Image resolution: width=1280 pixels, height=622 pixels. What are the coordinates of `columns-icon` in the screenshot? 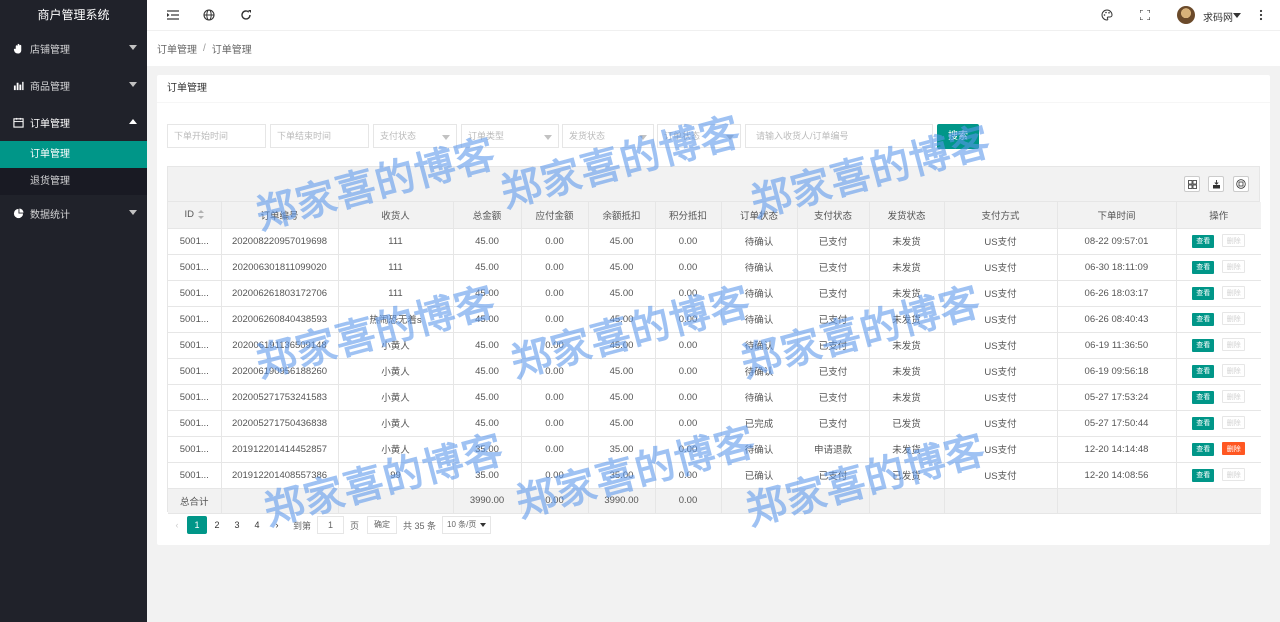 It's located at (1192, 184).